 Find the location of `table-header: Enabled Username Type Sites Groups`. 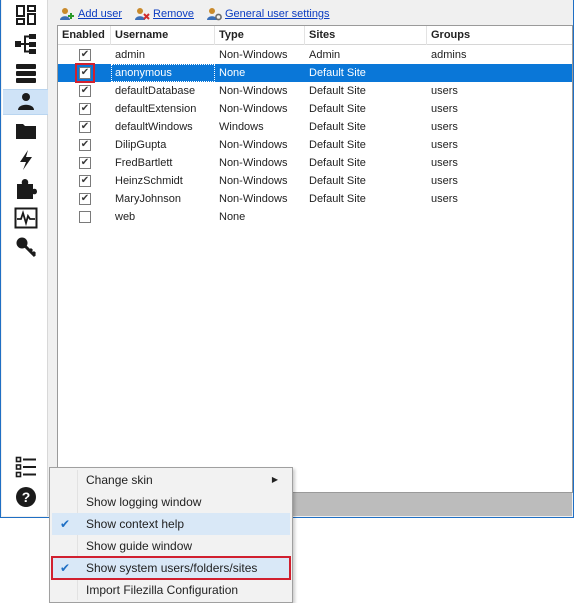

table-header: Enabled Username Type Sites Groups is located at coordinates (315, 35).